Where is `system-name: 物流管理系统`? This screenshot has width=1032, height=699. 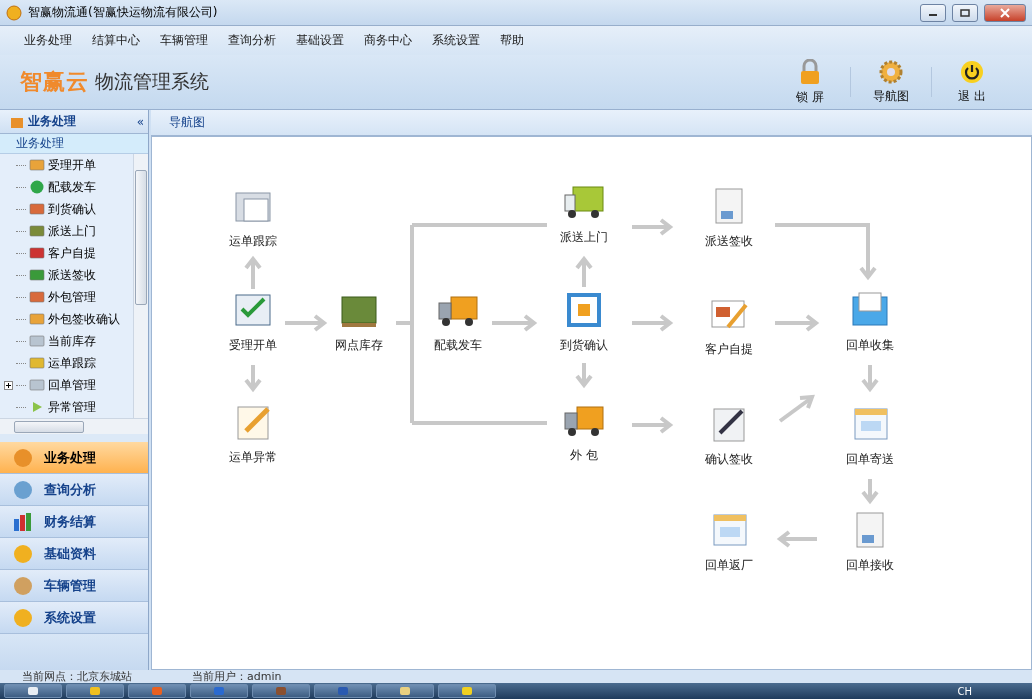
system-name: 物流管理系统 is located at coordinates (152, 81).